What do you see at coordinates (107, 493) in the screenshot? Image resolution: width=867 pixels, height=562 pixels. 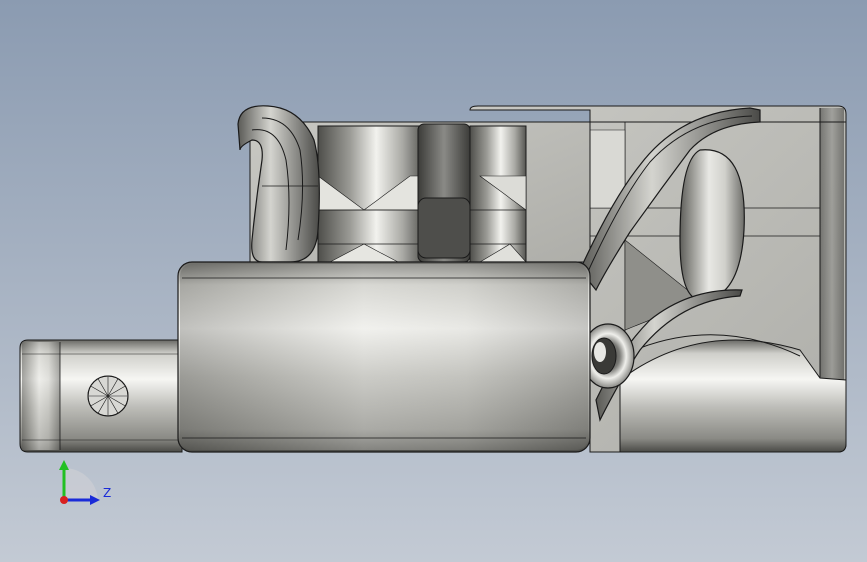 I see `z-axis-label: Z` at bounding box center [107, 493].